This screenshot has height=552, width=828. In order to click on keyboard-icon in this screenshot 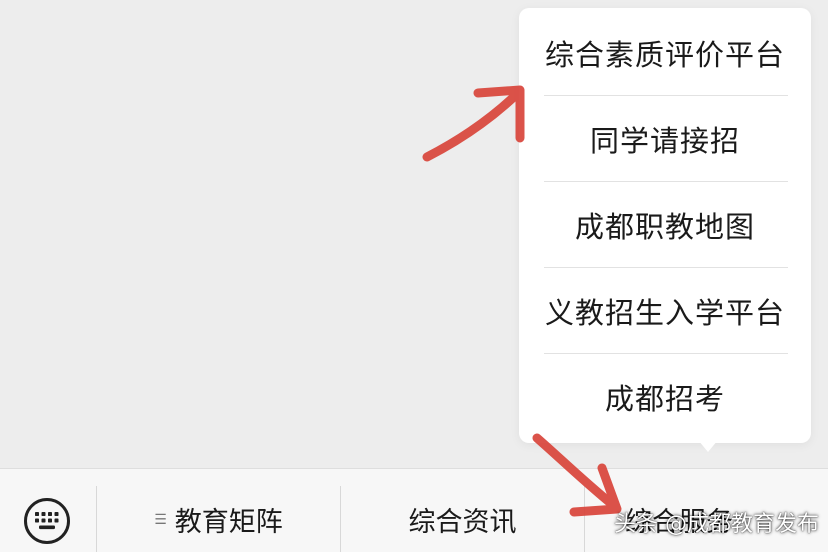, I will do `click(47, 521)`.